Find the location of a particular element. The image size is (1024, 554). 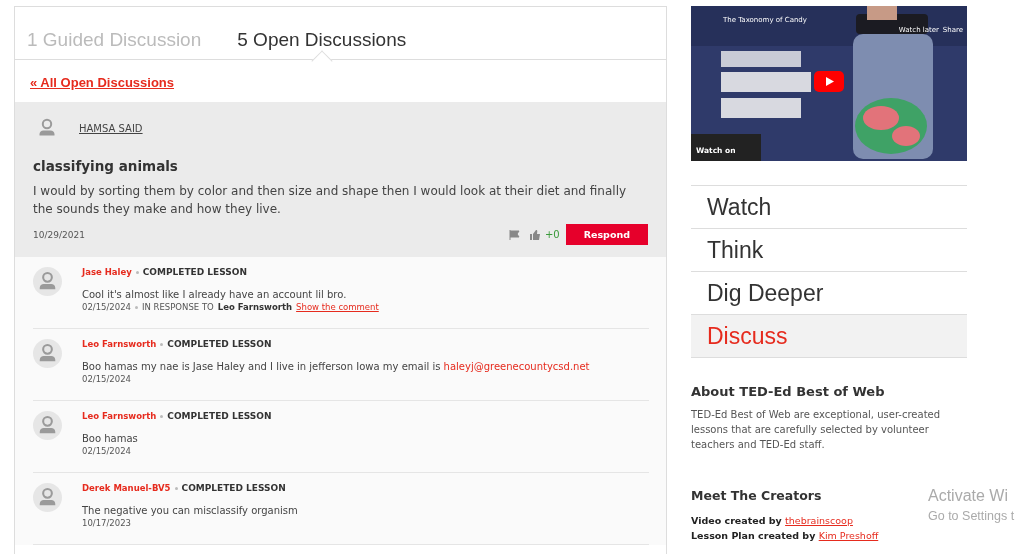

post-body: I would by sorting them by color and then size and shape then I would look at their diet and finally the sounds they make and how they live. is located at coordinates (330, 200).